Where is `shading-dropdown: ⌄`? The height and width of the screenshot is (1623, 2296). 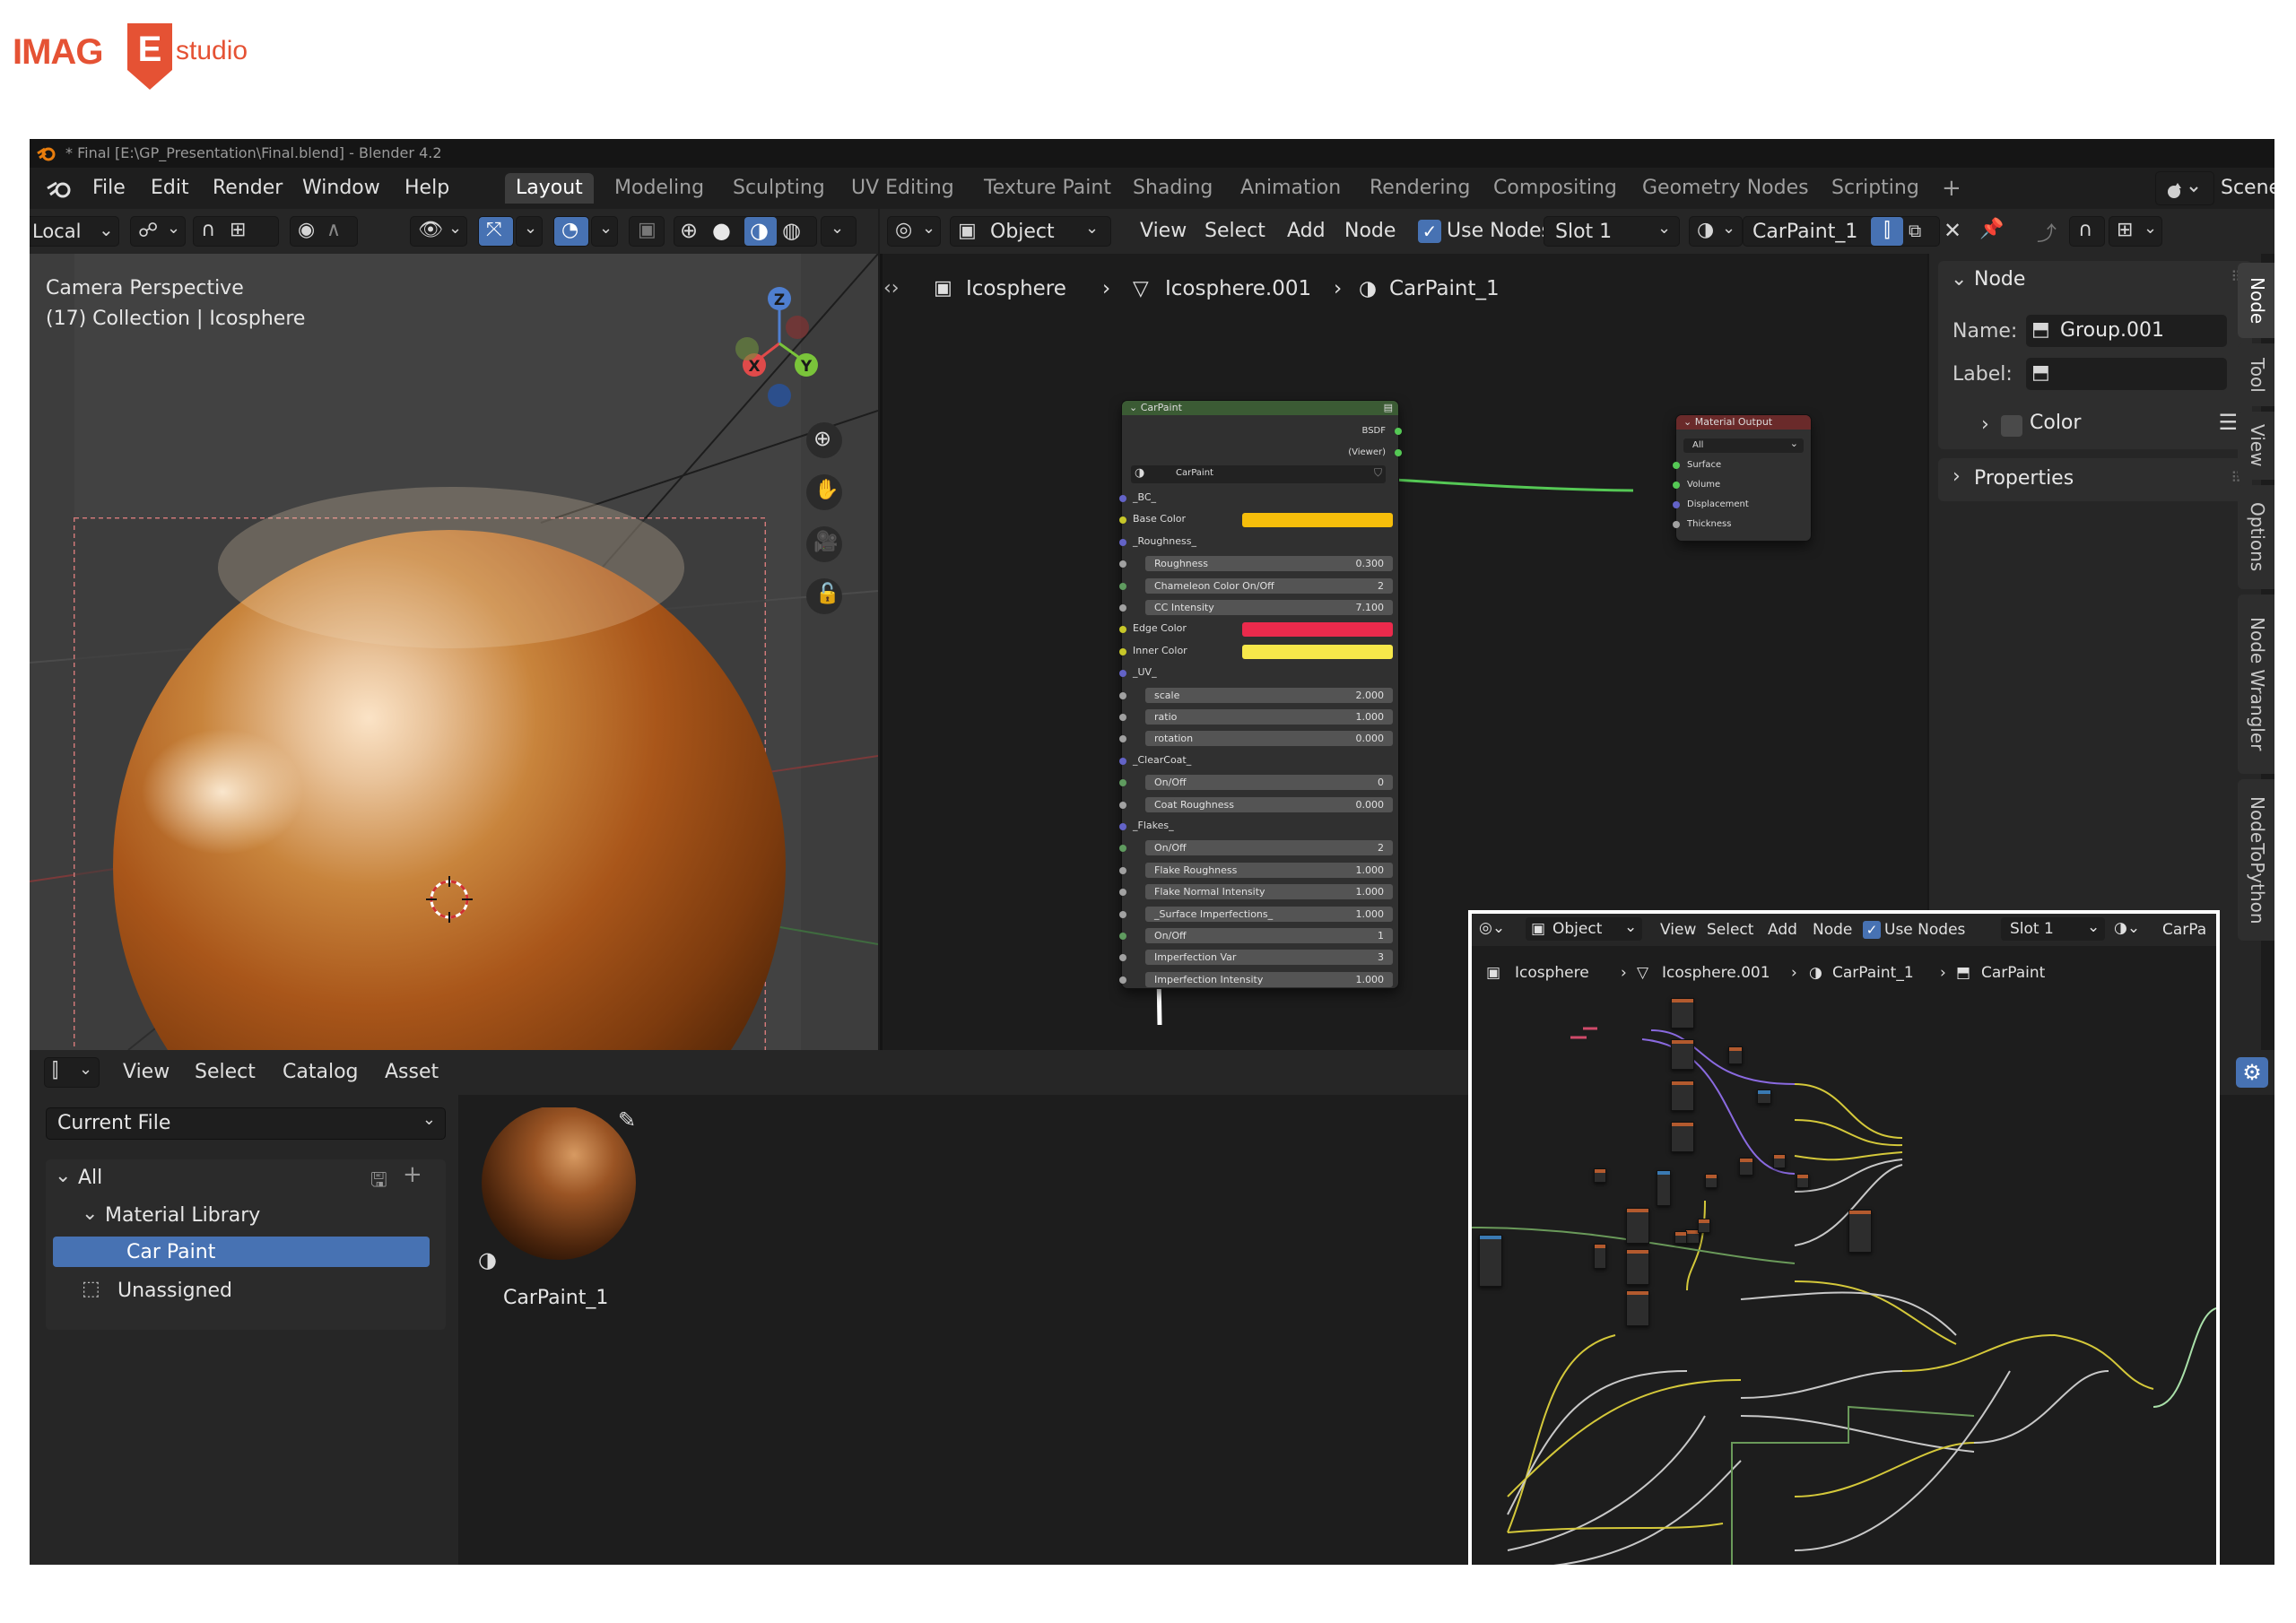 shading-dropdown: ⌄ is located at coordinates (839, 231).